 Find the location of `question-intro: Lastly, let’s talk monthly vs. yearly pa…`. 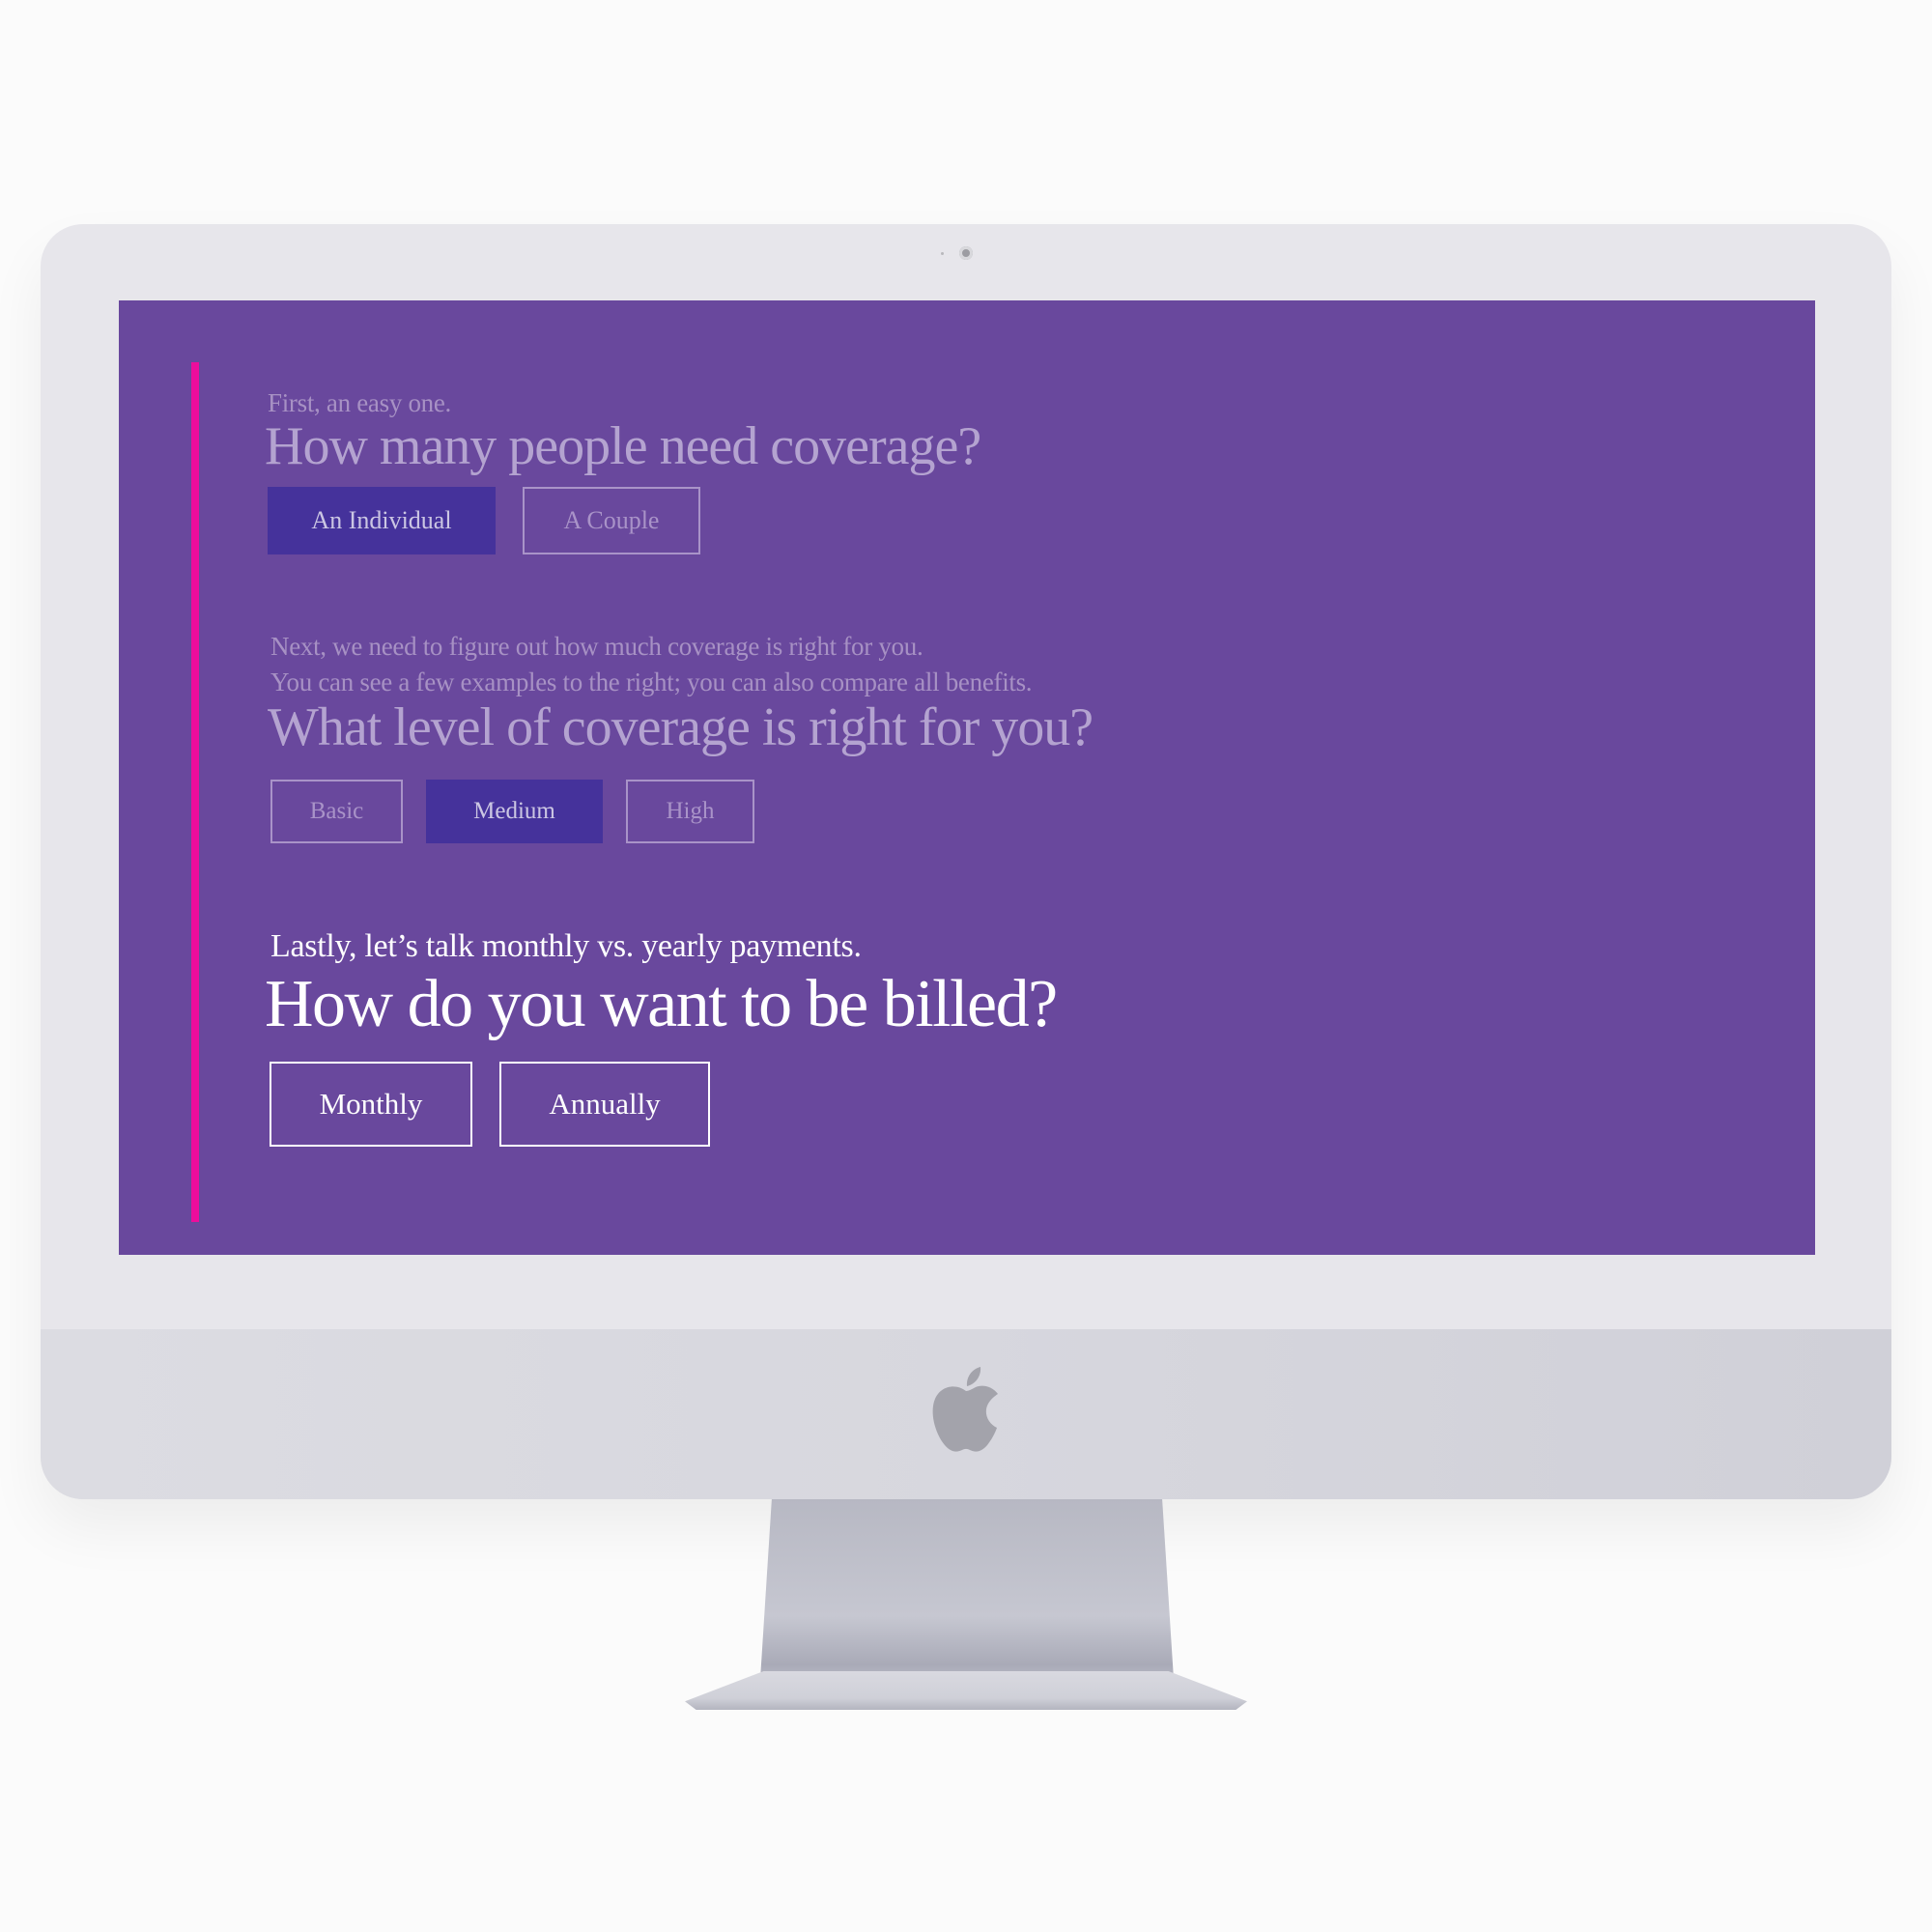

question-intro: Lastly, let’s talk monthly vs. yearly pa… is located at coordinates (566, 946).